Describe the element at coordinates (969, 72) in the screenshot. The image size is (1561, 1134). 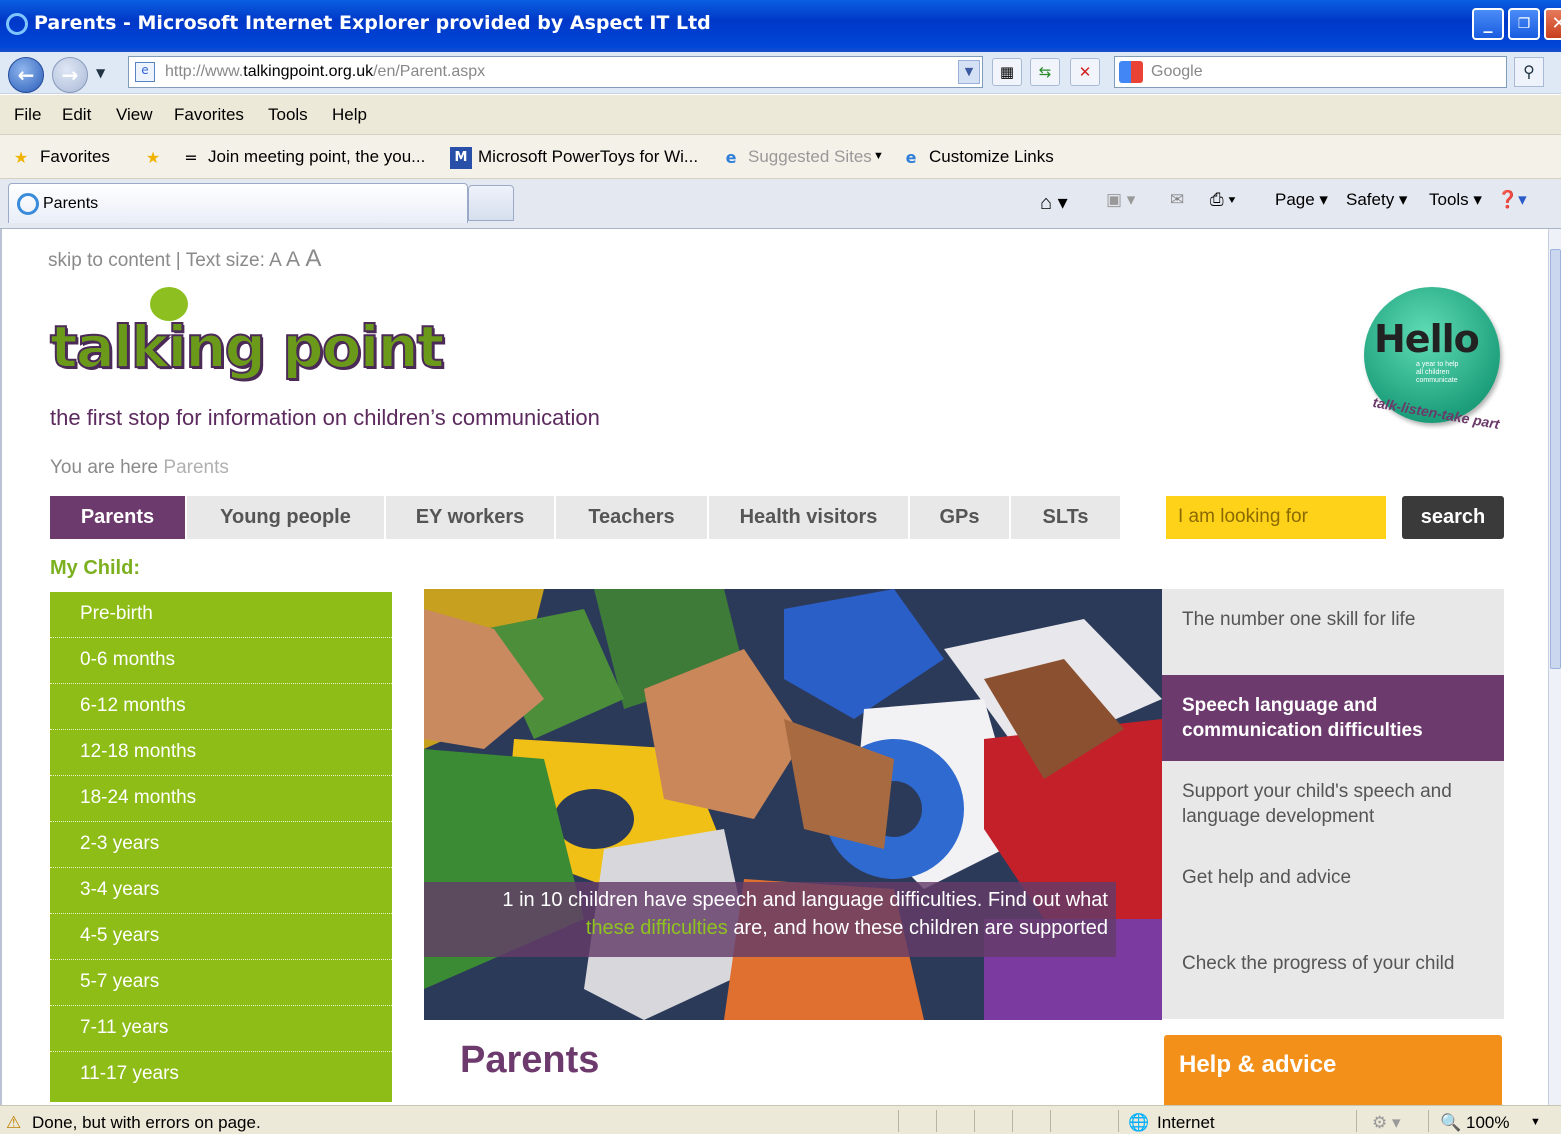
I see `address-dropdown-icon: ▼` at that location.